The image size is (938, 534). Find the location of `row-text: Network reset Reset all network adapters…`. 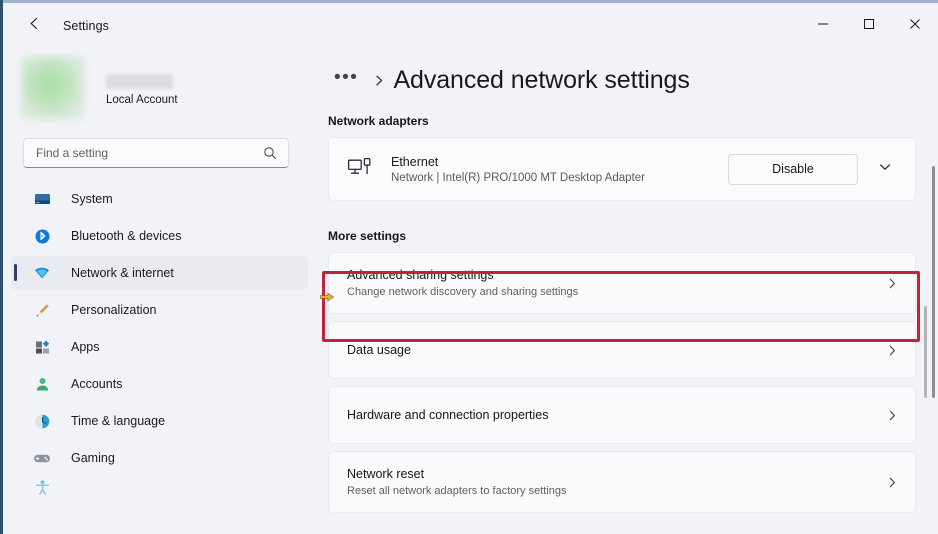

row-text: Network reset Reset all network adapters… is located at coordinates (616, 482).